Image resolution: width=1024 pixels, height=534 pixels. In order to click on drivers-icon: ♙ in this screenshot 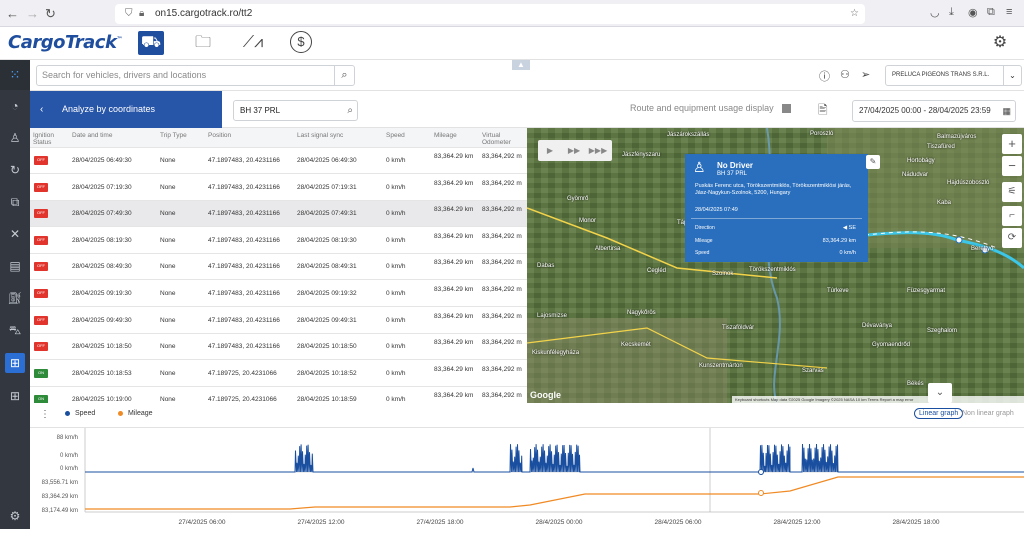, I will do `click(15, 138)`.